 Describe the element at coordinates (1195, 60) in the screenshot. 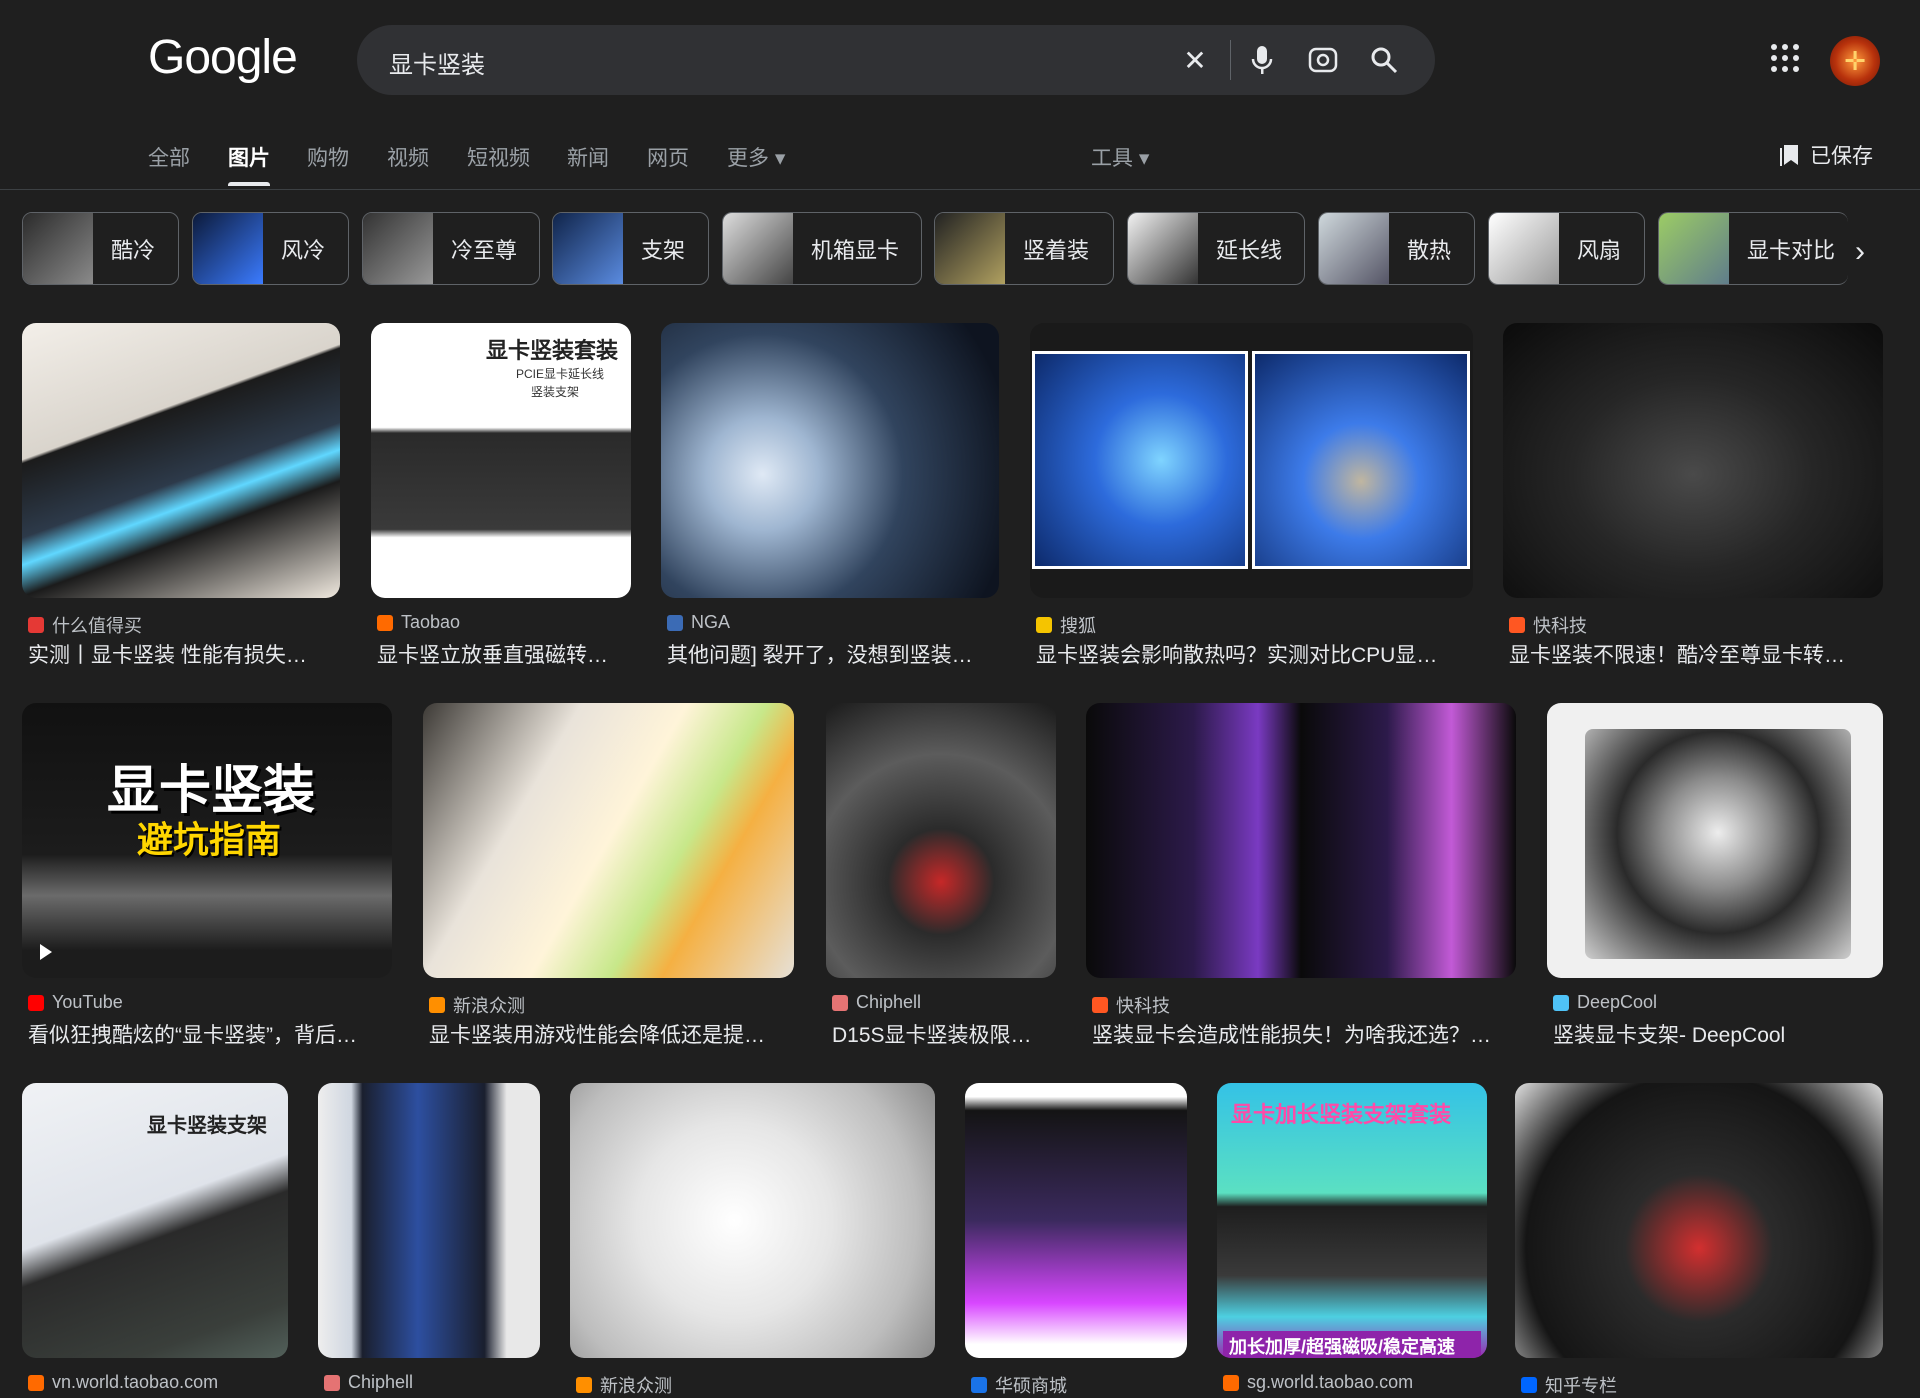

I see `clear-icon: ✕` at that location.